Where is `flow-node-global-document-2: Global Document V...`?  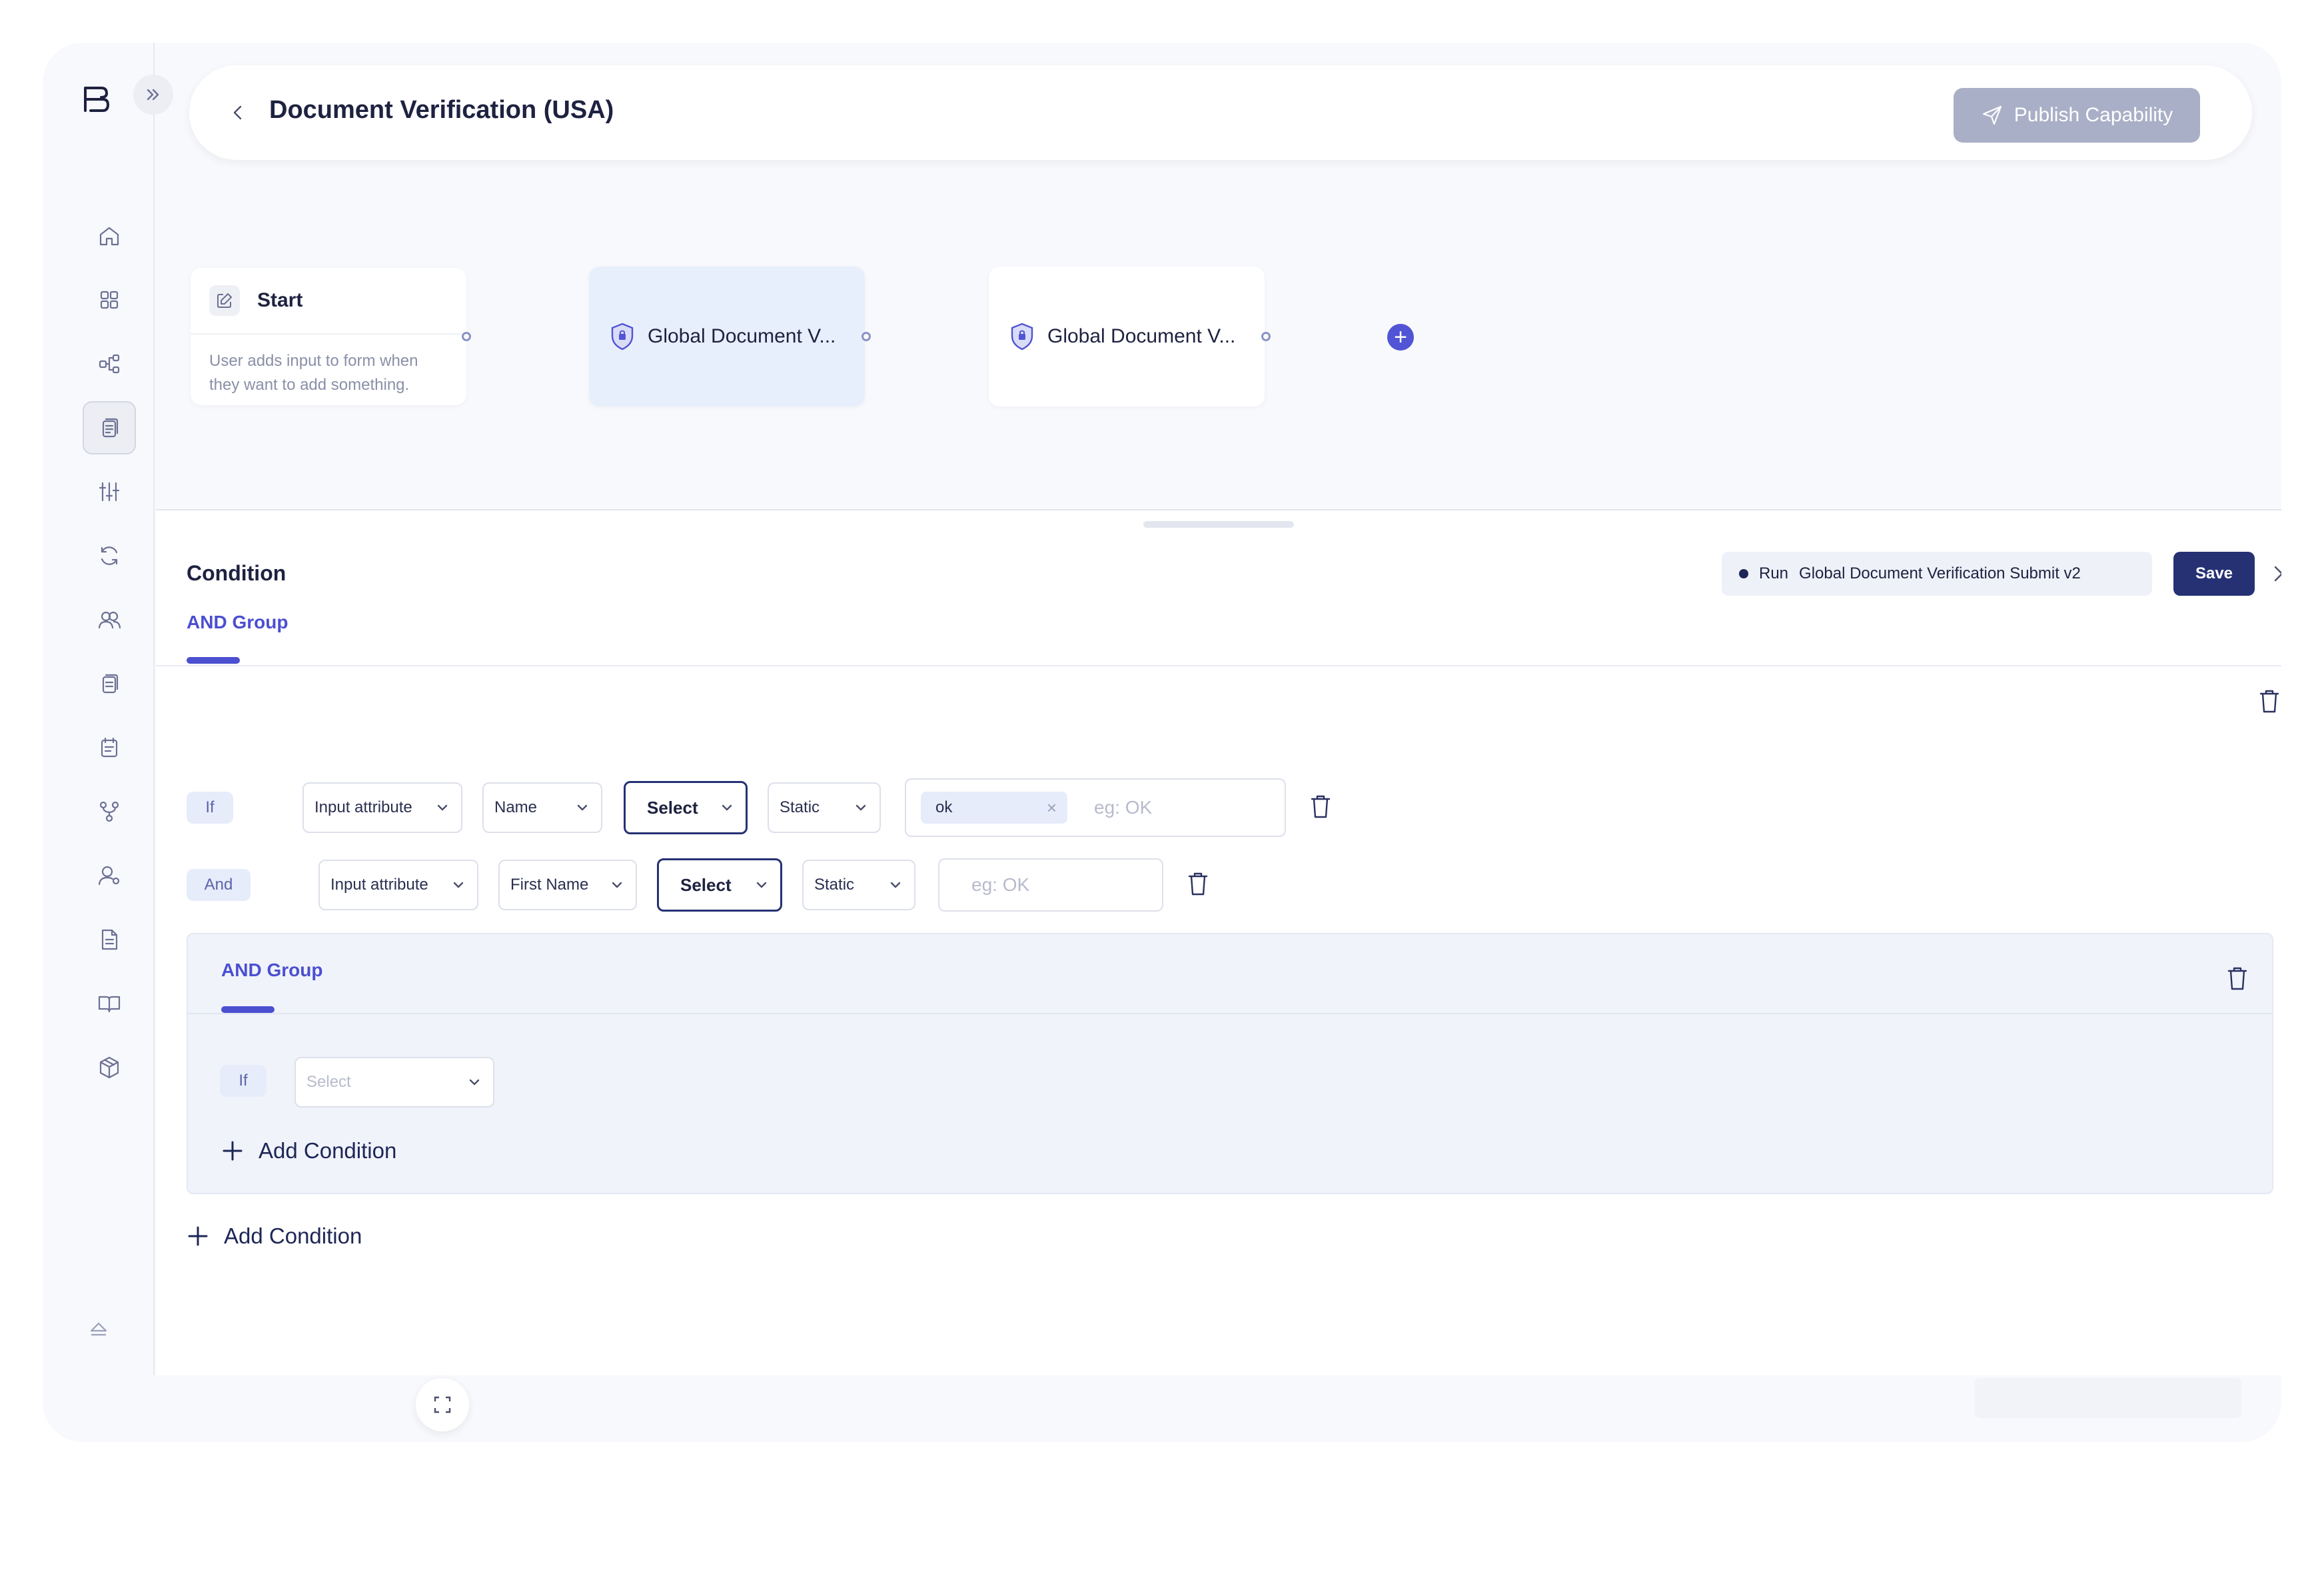
flow-node-global-document-2: Global Document V... is located at coordinates (1127, 336).